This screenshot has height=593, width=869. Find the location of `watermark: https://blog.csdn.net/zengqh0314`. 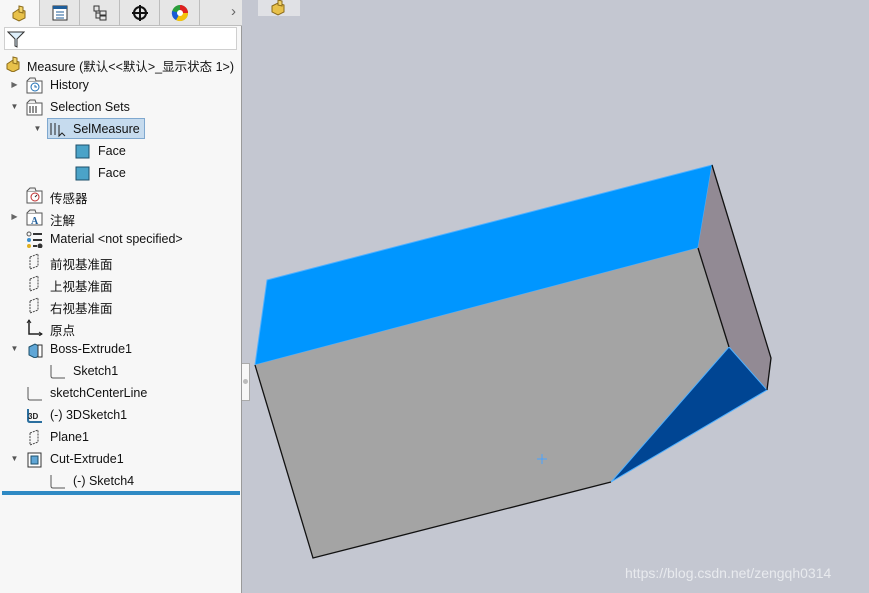

watermark: https://blog.csdn.net/zengqh0314 is located at coordinates (728, 573).